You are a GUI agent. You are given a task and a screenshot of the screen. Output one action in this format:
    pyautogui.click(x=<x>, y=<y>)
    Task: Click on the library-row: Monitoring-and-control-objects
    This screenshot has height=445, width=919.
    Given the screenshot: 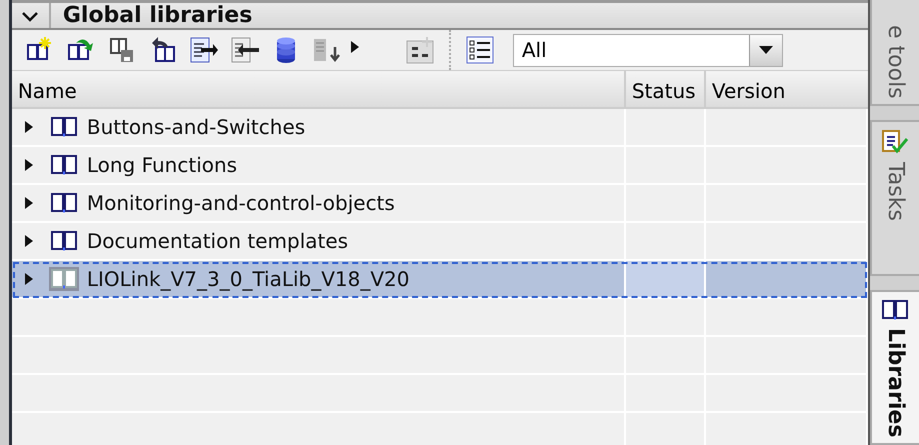 What is the action you would take?
    pyautogui.click(x=440, y=204)
    